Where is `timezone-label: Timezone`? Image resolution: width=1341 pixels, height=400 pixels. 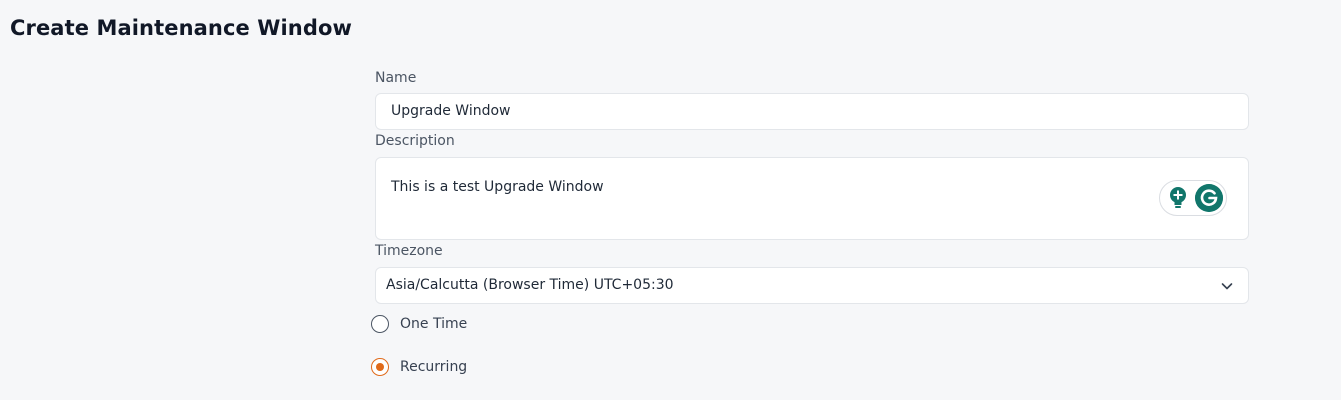
timezone-label: Timezone is located at coordinates (409, 251).